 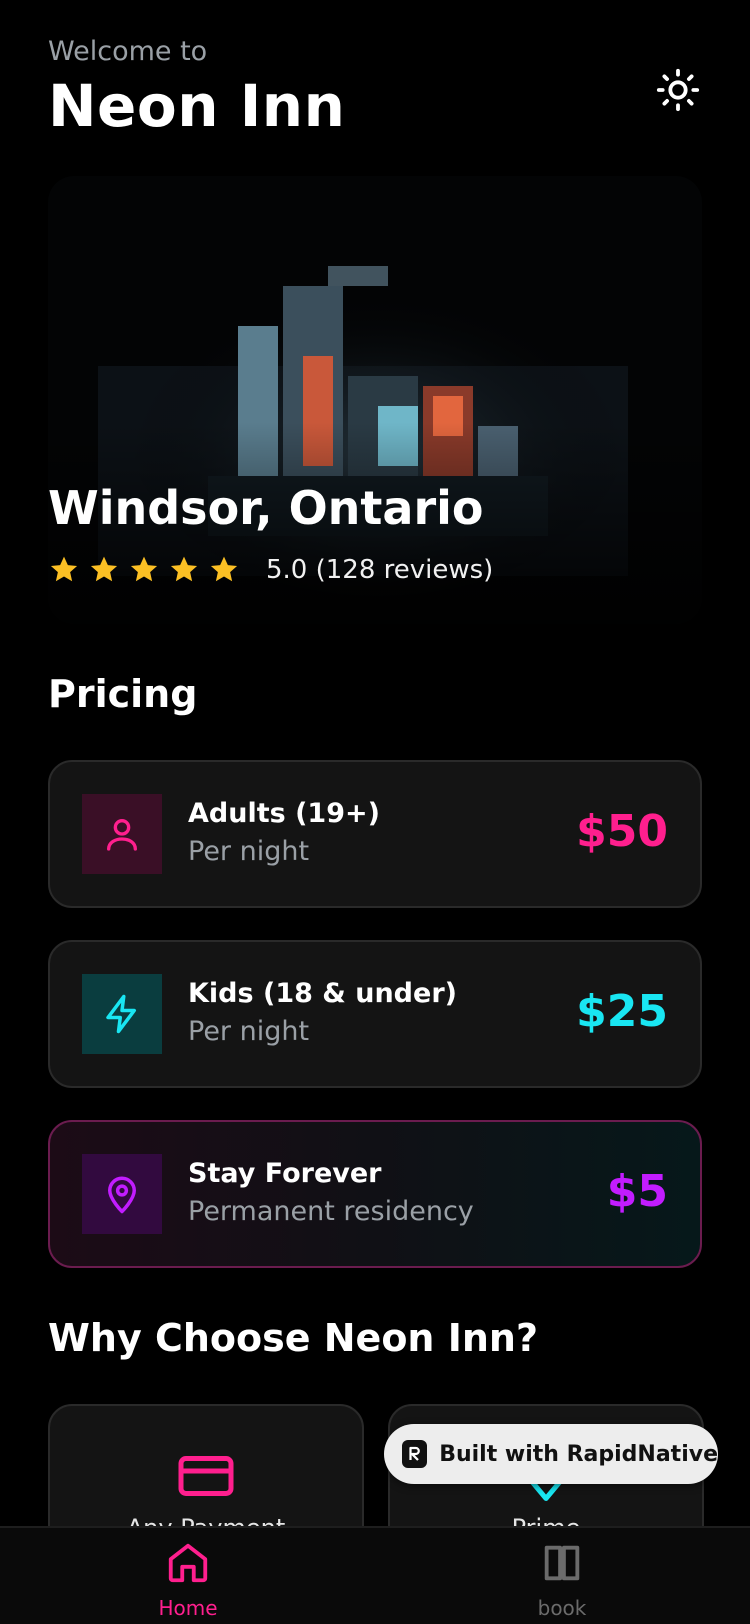 I want to click on star-rating, so click(x=144, y=570).